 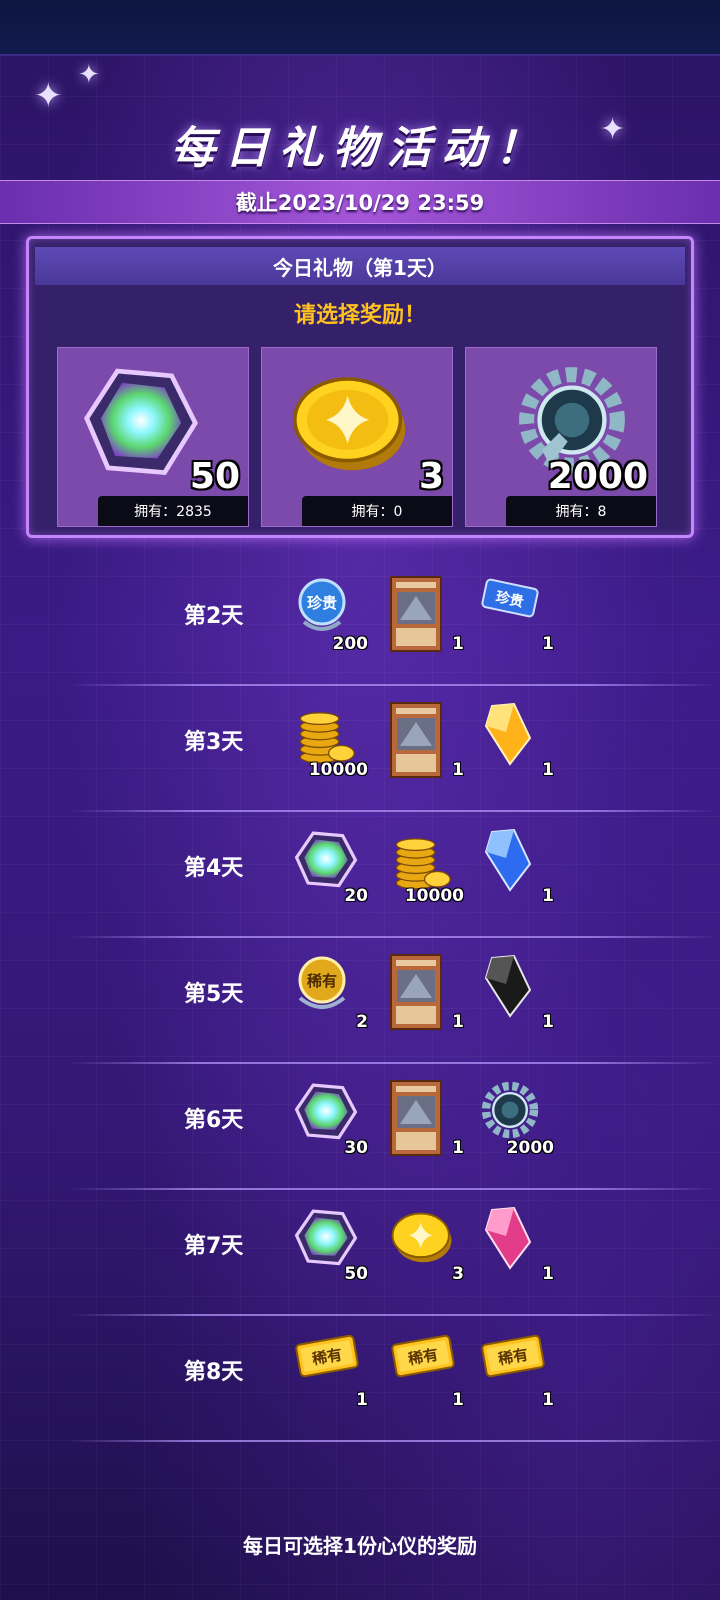 I want to click on day-label: 第4天, so click(x=214, y=868).